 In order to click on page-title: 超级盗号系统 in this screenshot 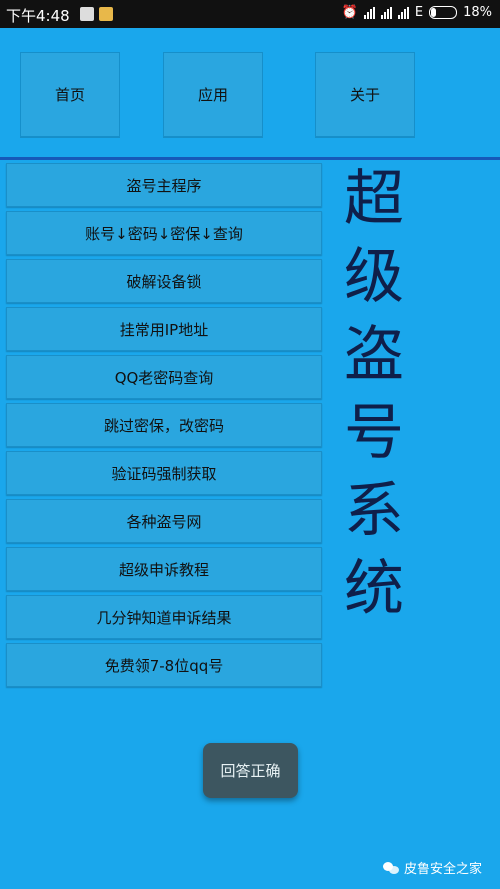, I will do `click(374, 394)`.